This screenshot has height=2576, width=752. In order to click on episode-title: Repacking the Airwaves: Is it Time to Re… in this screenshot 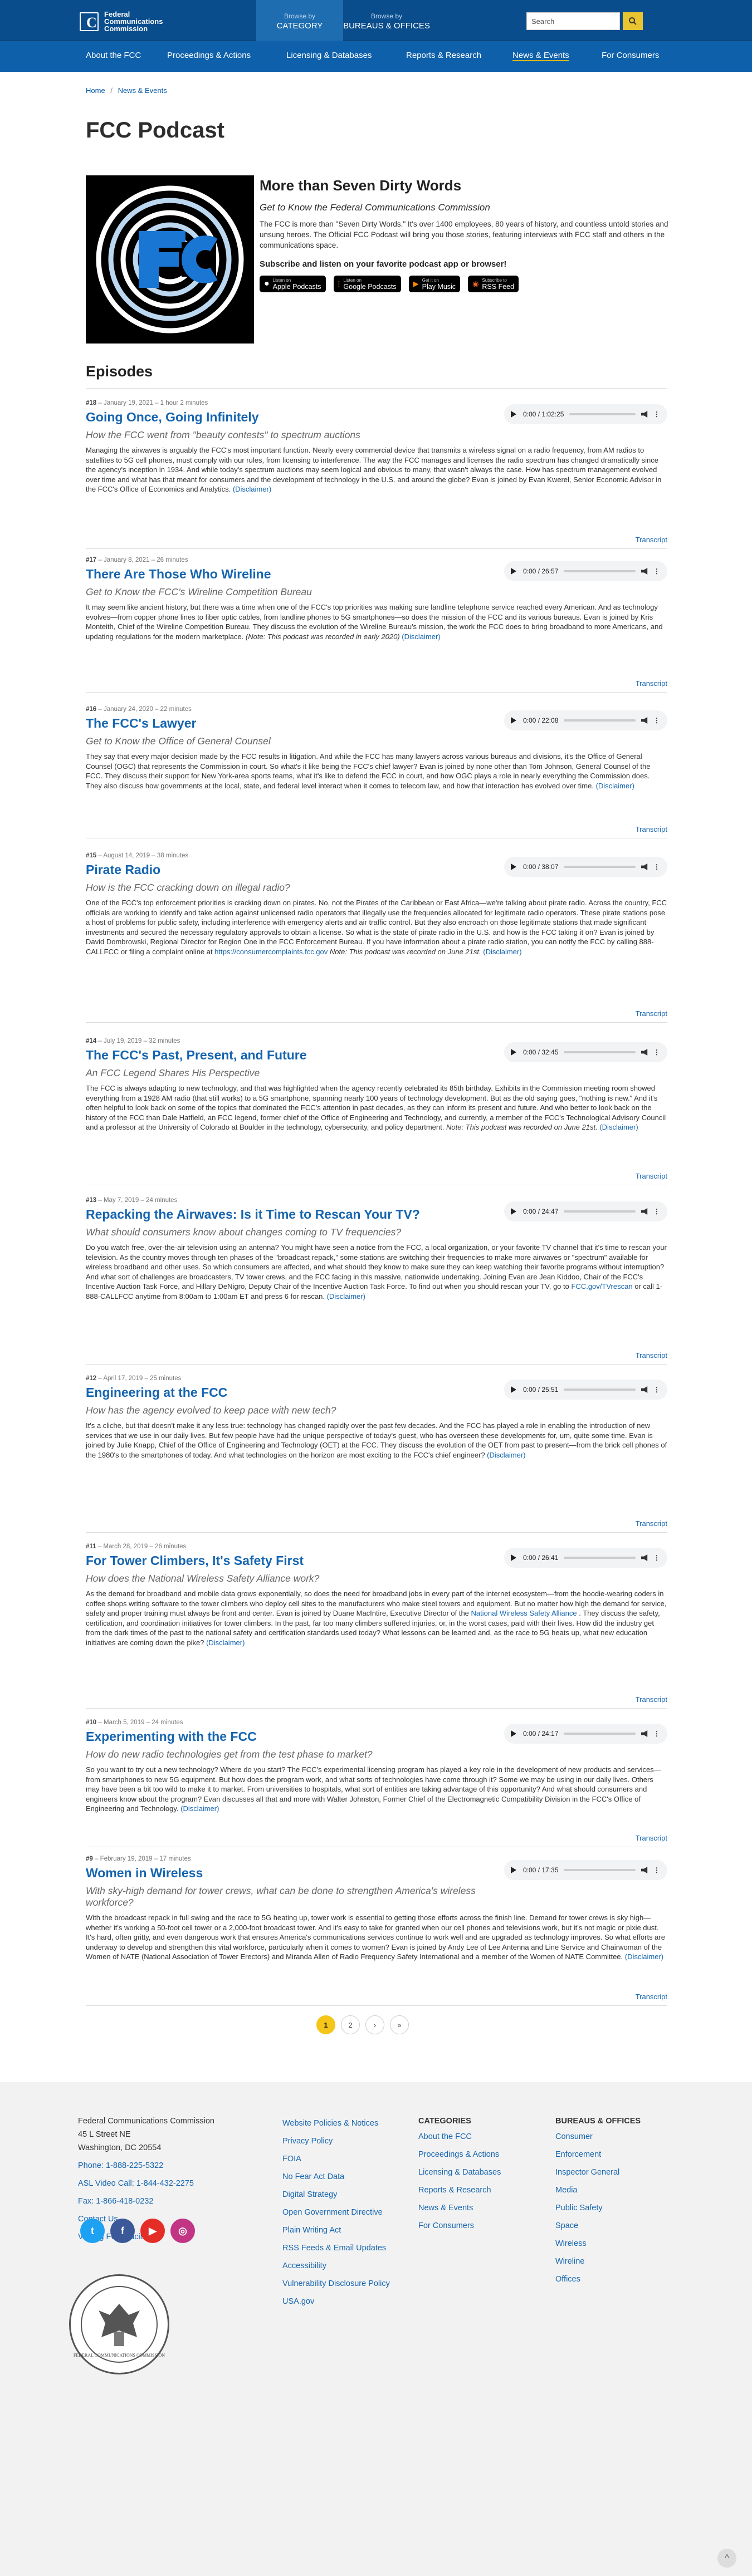, I will do `click(286, 1214)`.